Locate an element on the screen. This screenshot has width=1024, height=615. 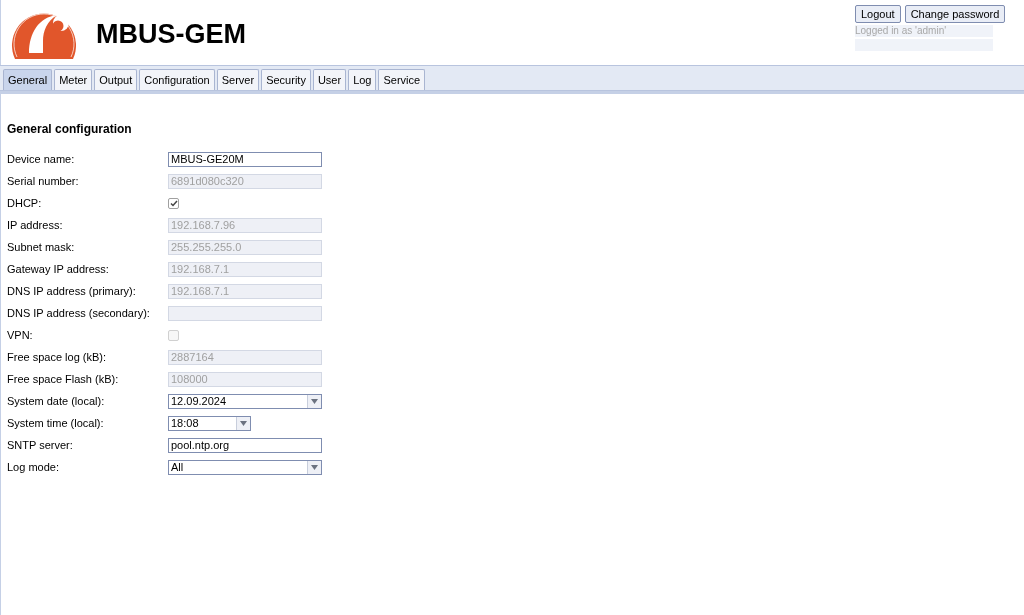
field-label: VPN: is located at coordinates (20, 335).